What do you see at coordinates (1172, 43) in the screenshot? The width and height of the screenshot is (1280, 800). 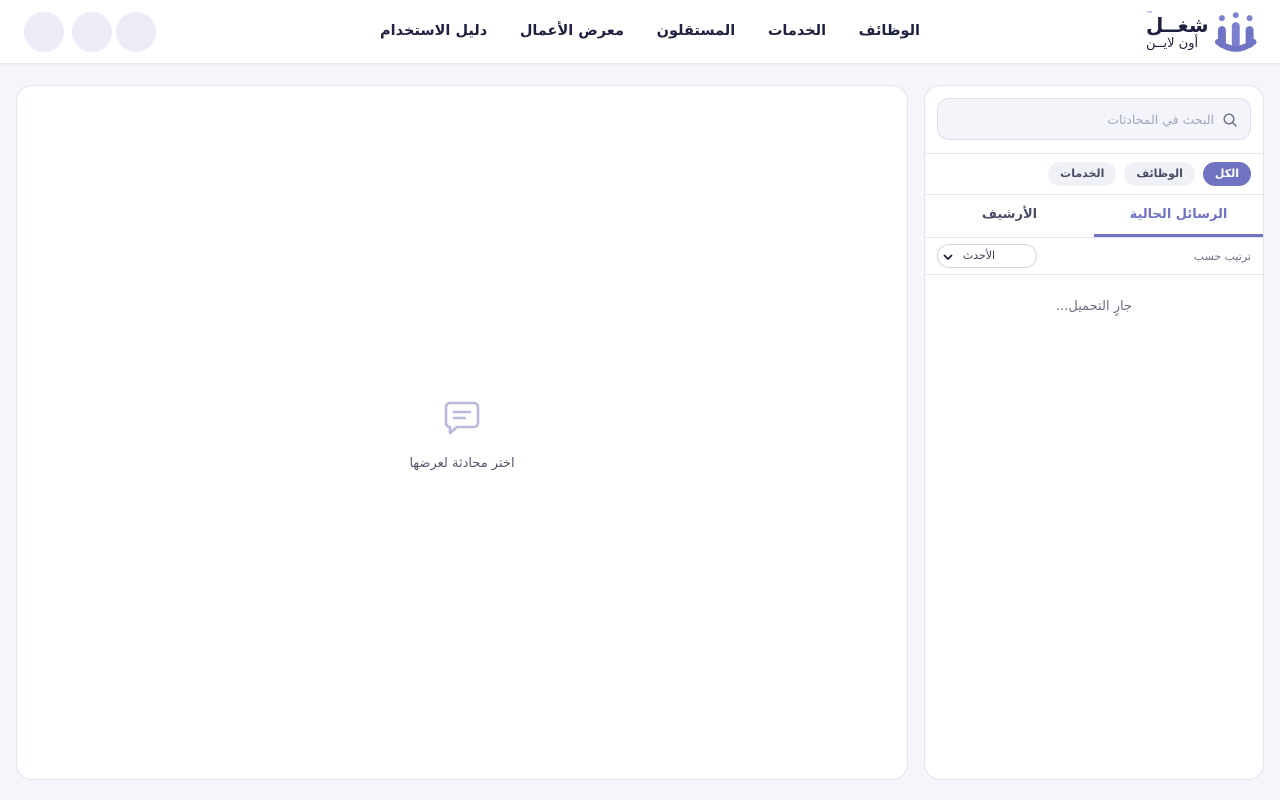 I see `logo-sub-text: أون لايــن` at bounding box center [1172, 43].